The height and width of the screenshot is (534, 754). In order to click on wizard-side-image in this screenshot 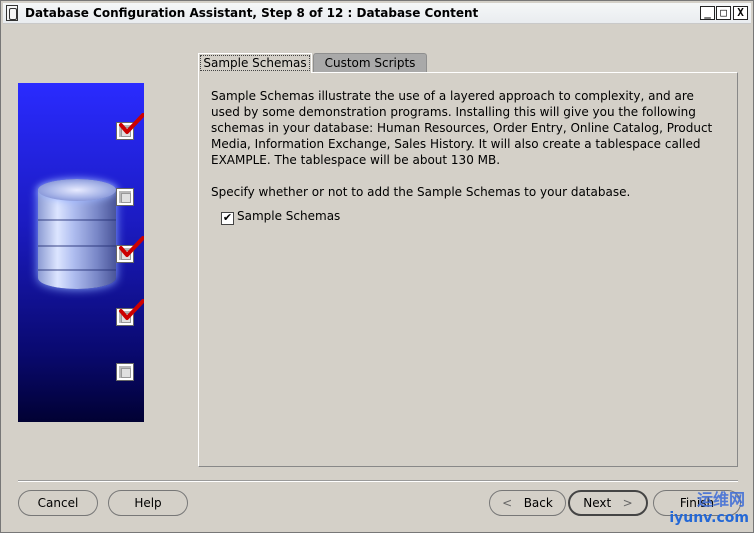, I will do `click(81, 252)`.